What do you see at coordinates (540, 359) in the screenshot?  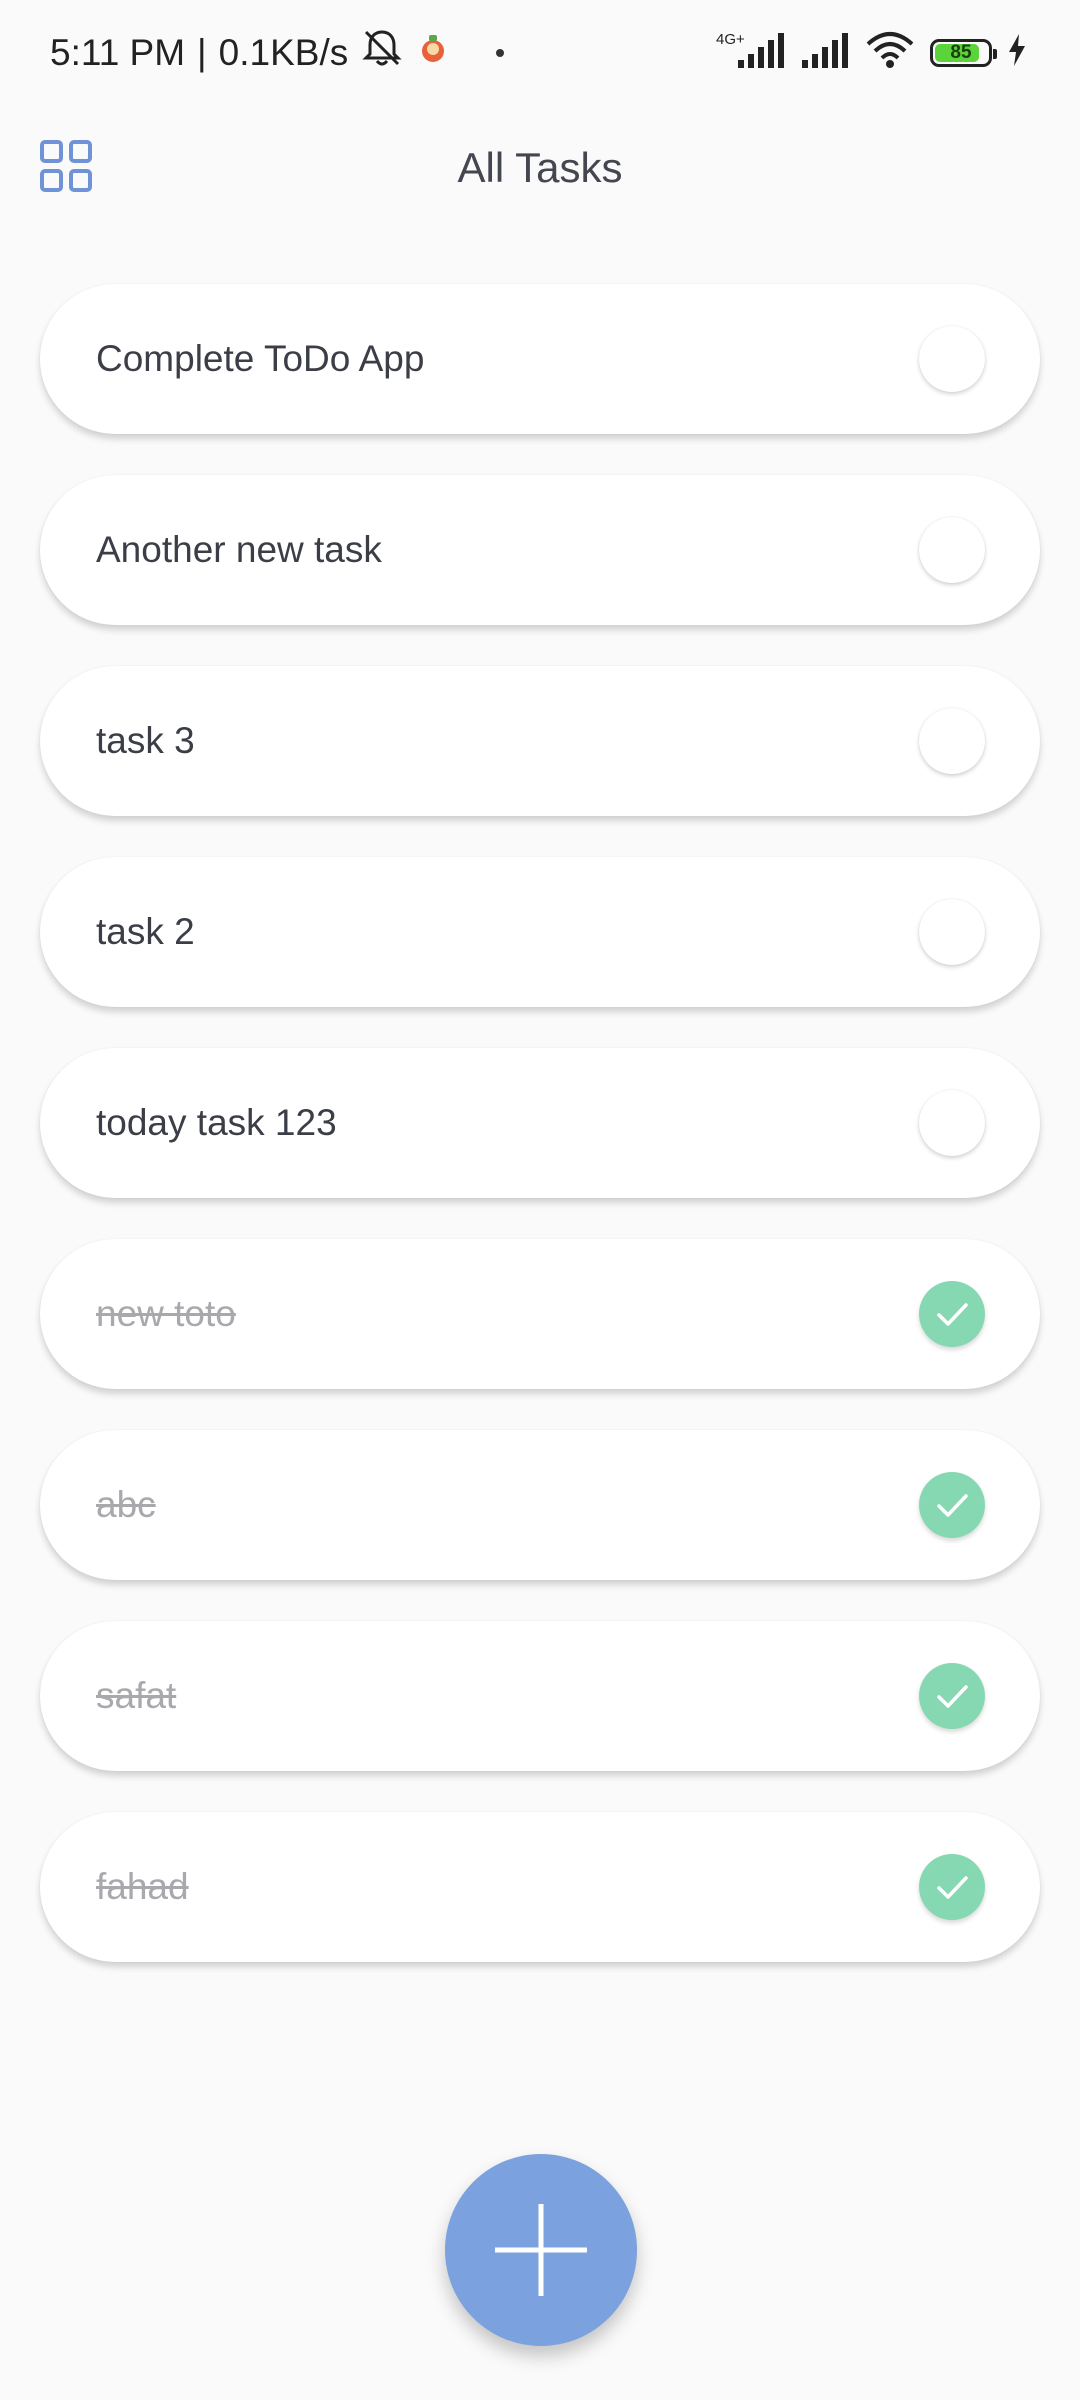 I see `task-item: Complete ToDo App` at bounding box center [540, 359].